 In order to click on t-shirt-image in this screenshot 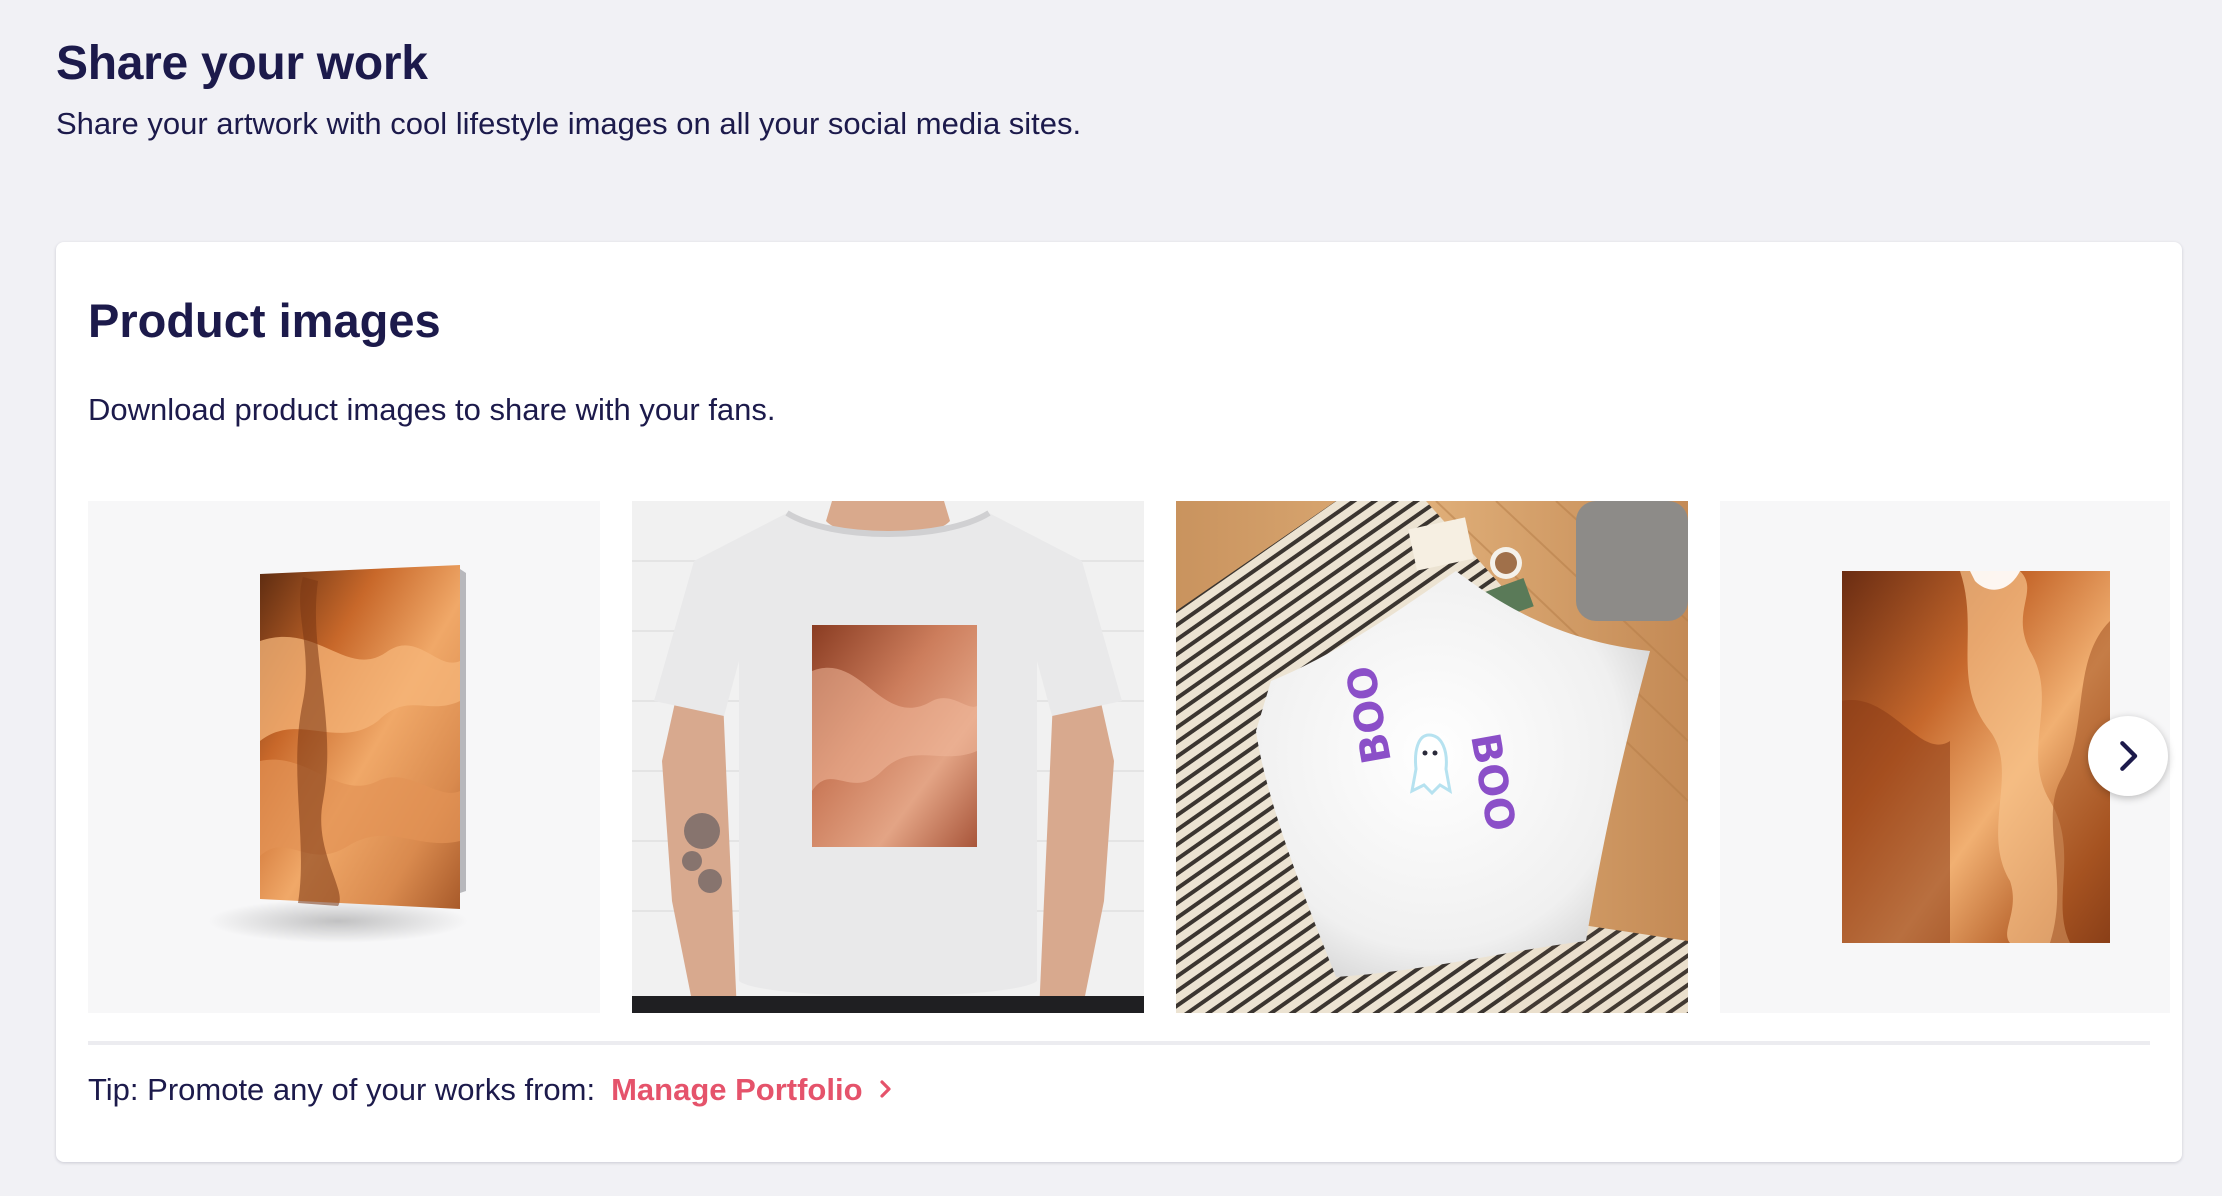, I will do `click(888, 757)`.